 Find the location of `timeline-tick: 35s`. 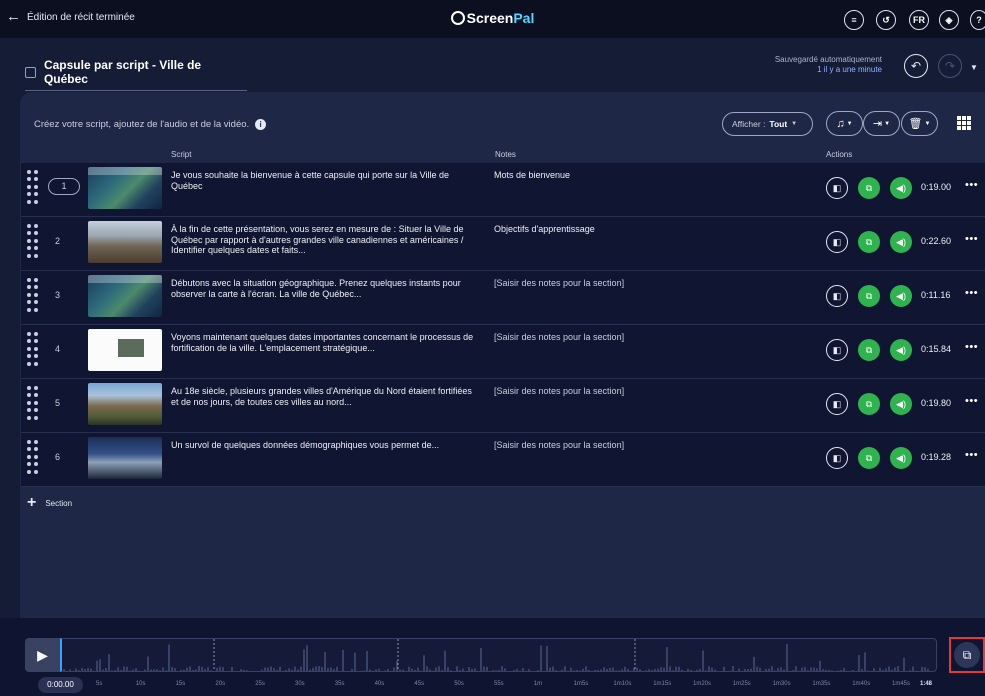

timeline-tick: 35s is located at coordinates (339, 684).